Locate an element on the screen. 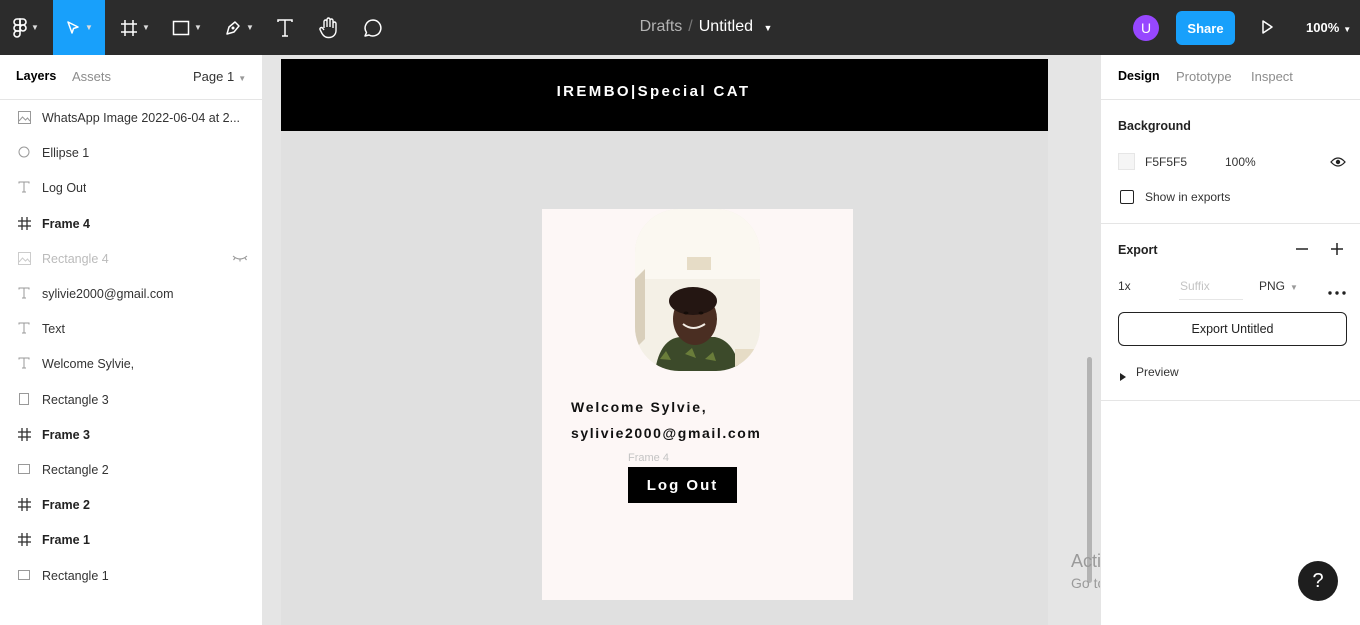  zoom-menu: 100% ▼ is located at coordinates (1328, 27).